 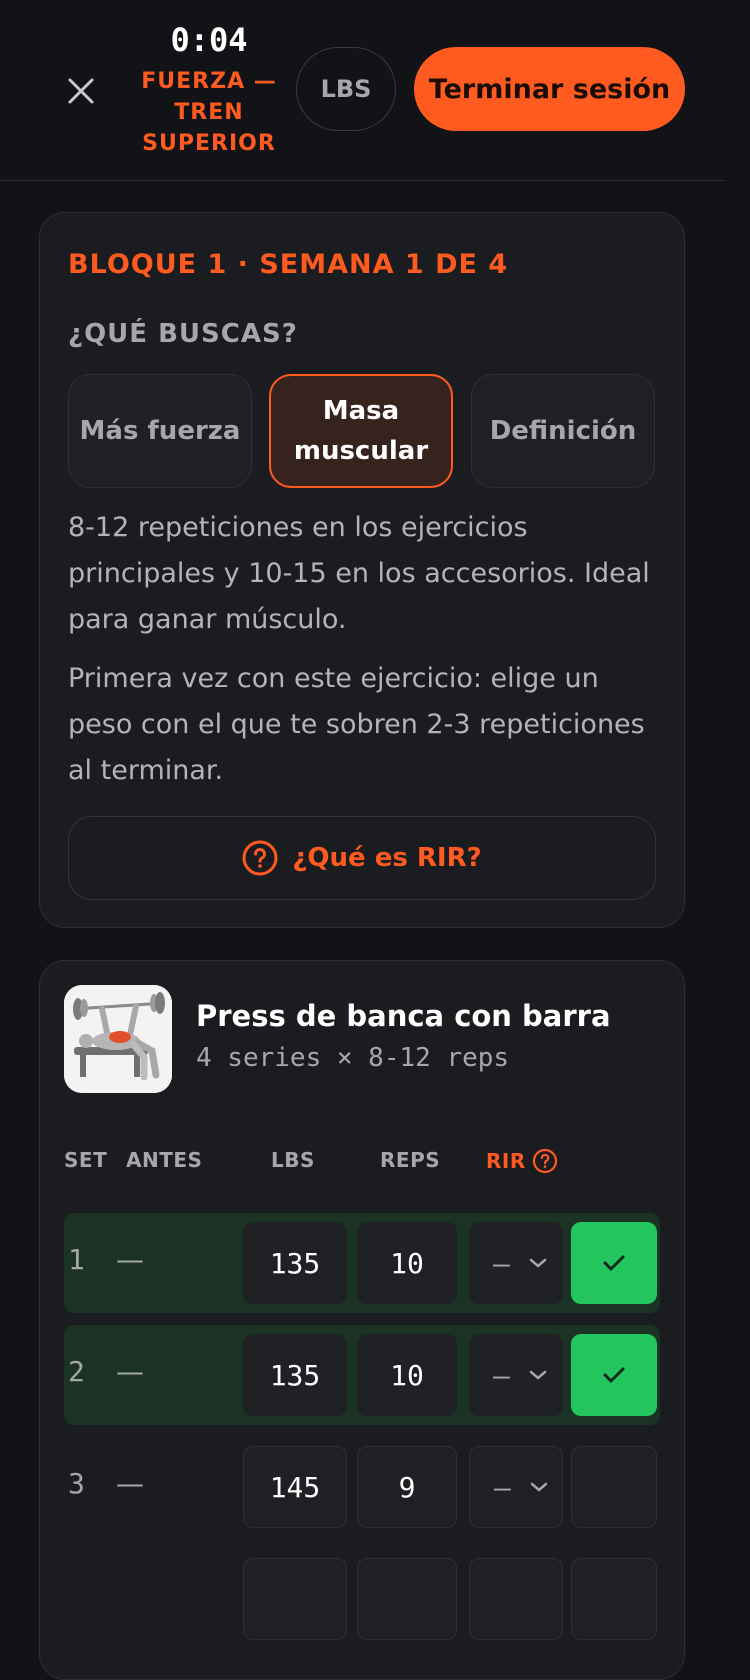 What do you see at coordinates (86, 1160) in the screenshot?
I see `col-header-set: SET` at bounding box center [86, 1160].